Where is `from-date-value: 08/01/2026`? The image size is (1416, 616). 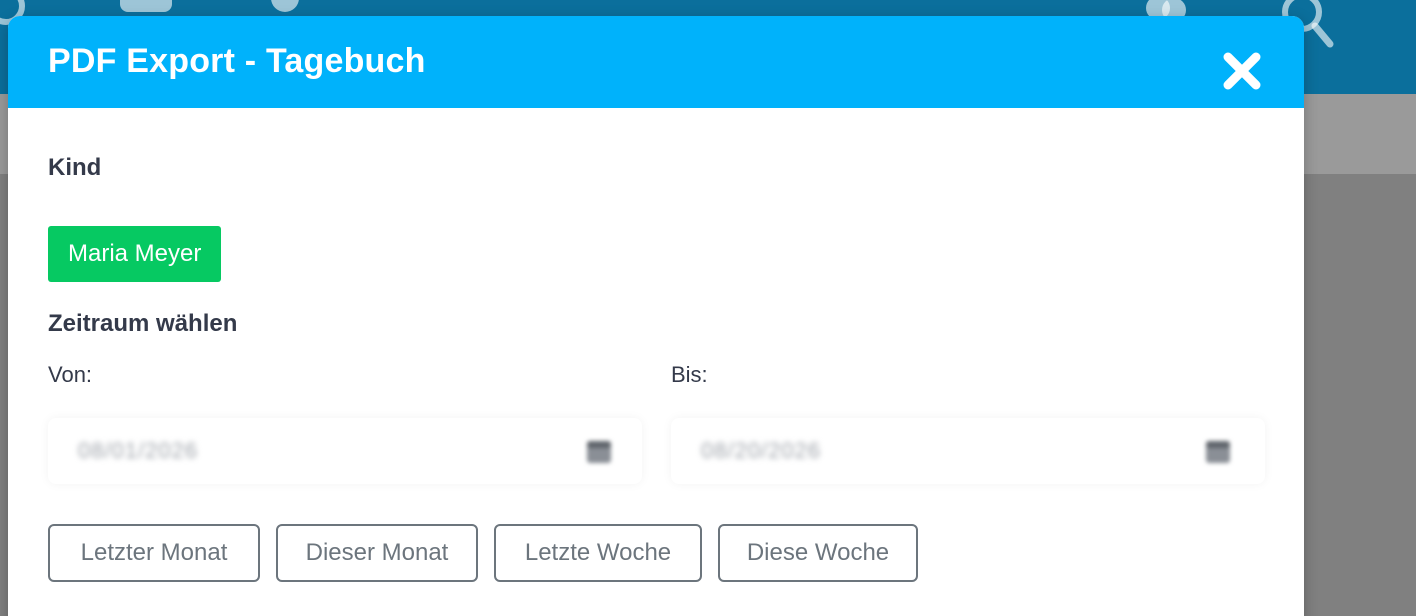
from-date-value: 08/01/2026 is located at coordinates (138, 450).